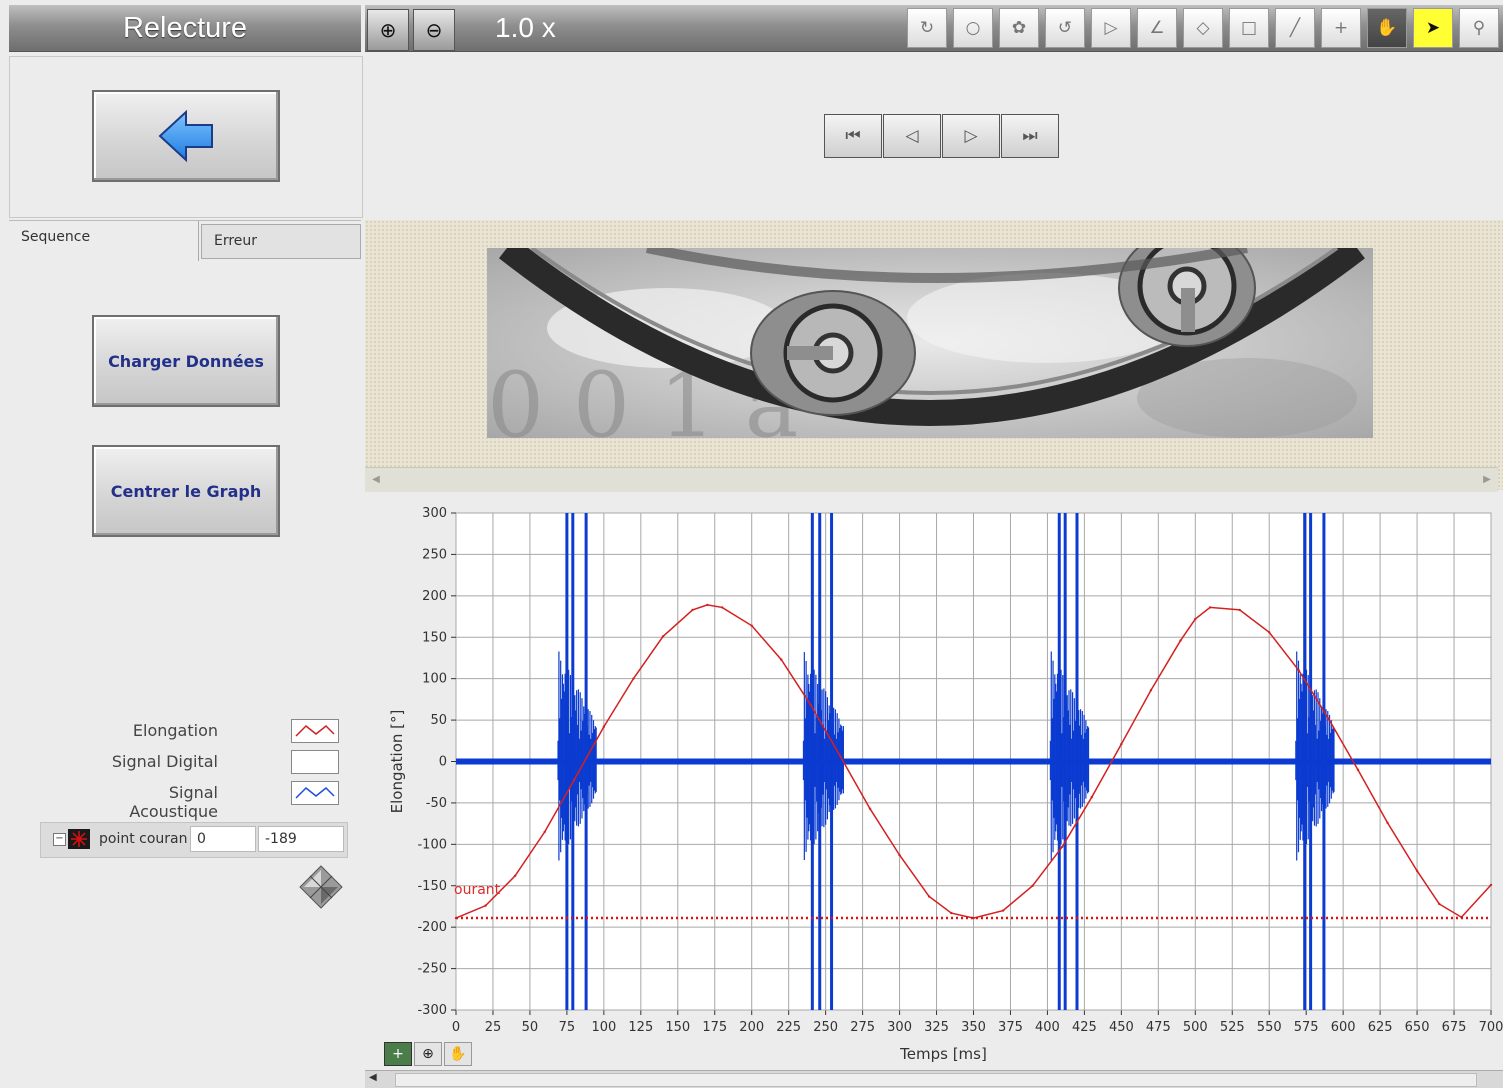 Image resolution: width=1503 pixels, height=1088 pixels. I want to click on cursor-y-field: -189, so click(301, 839).